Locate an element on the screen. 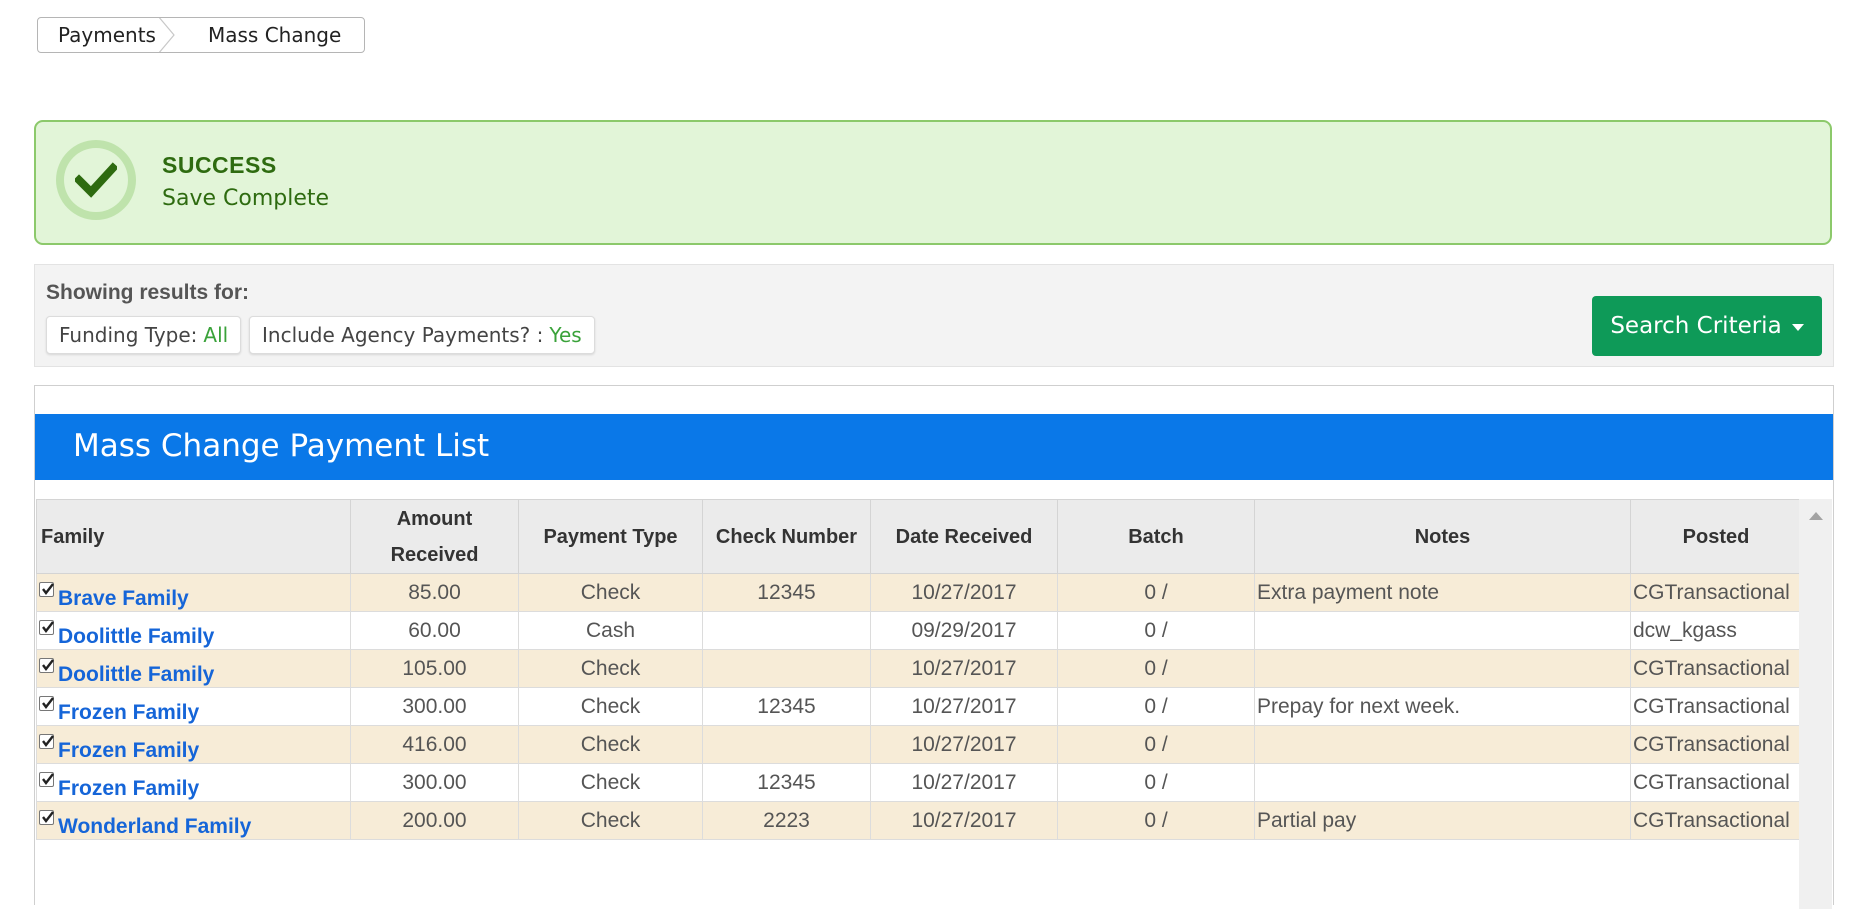 The height and width of the screenshot is (909, 1869). column-header-check-number: Check Number is located at coordinates (786, 536).